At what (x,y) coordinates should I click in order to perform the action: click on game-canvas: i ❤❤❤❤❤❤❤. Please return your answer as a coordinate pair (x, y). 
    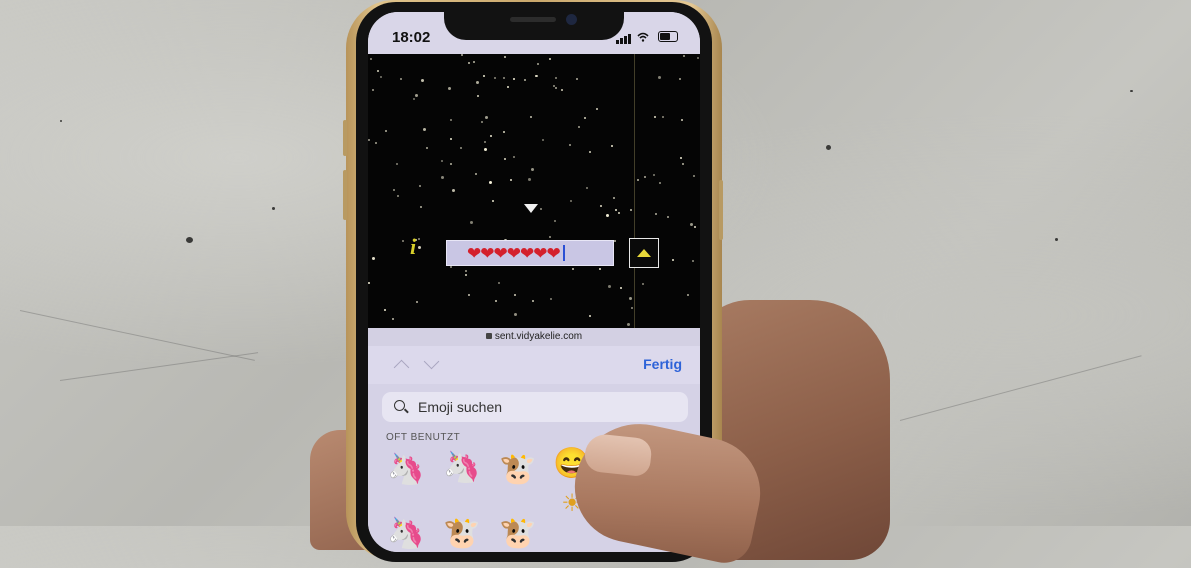
    Looking at the image, I should click on (534, 191).